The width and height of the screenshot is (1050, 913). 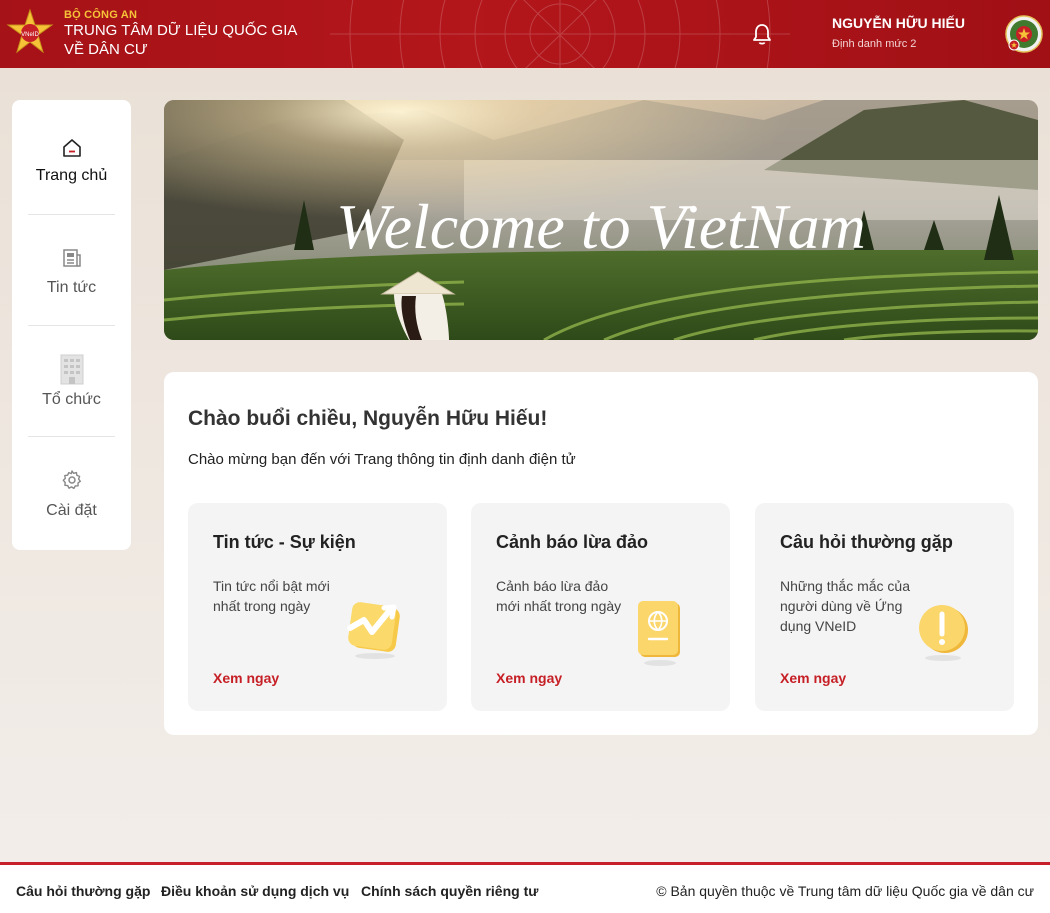 I want to click on avatar, so click(x=1024, y=34).